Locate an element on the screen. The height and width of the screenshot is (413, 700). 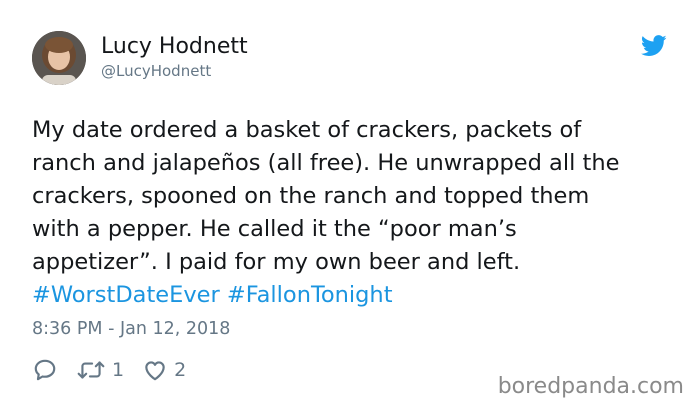
tweet-timestamp: 8:36 PM - Jan 12, 2018 is located at coordinates (131, 329).